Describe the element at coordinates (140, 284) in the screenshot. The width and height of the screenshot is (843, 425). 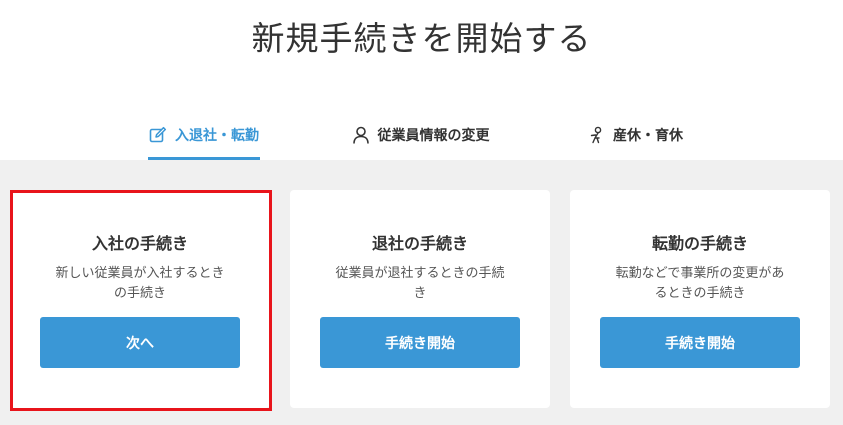
I see `card-description: 新しい従業員が入社するとき の手続き` at that location.